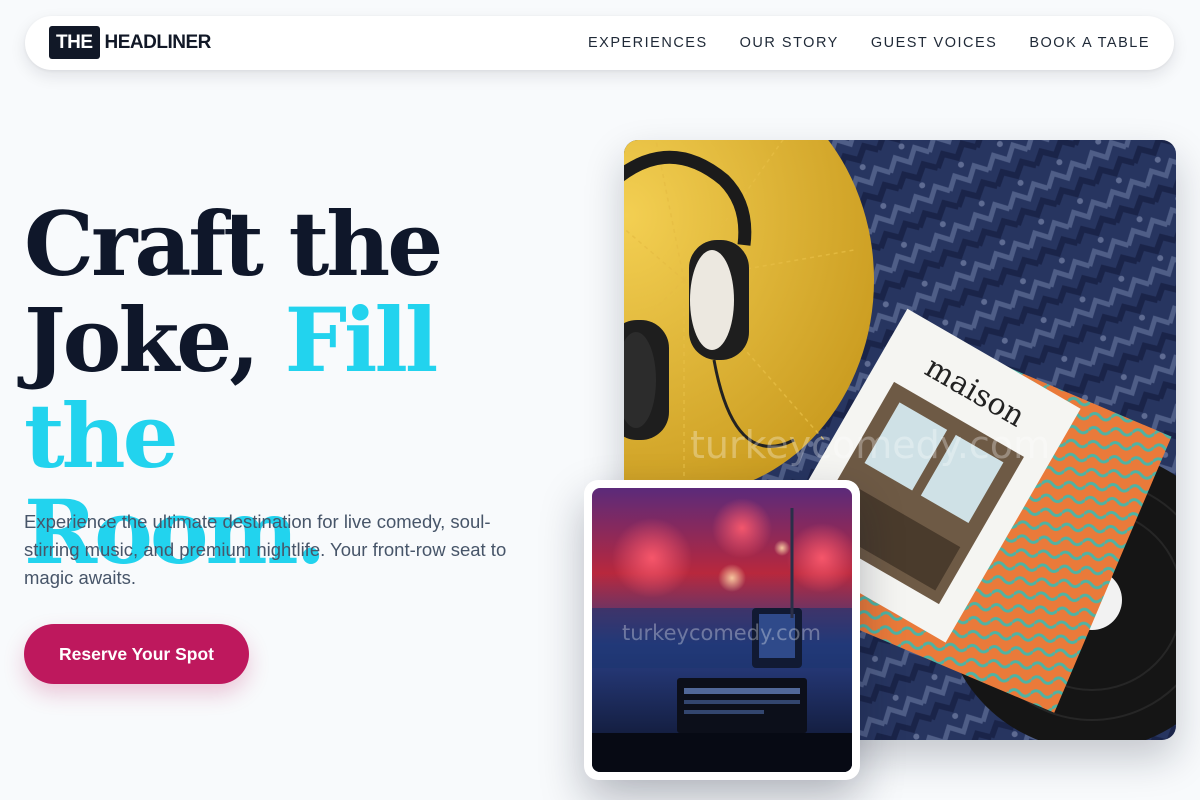 This screenshot has height=800, width=1200. I want to click on logo-badge: THE, so click(74, 42).